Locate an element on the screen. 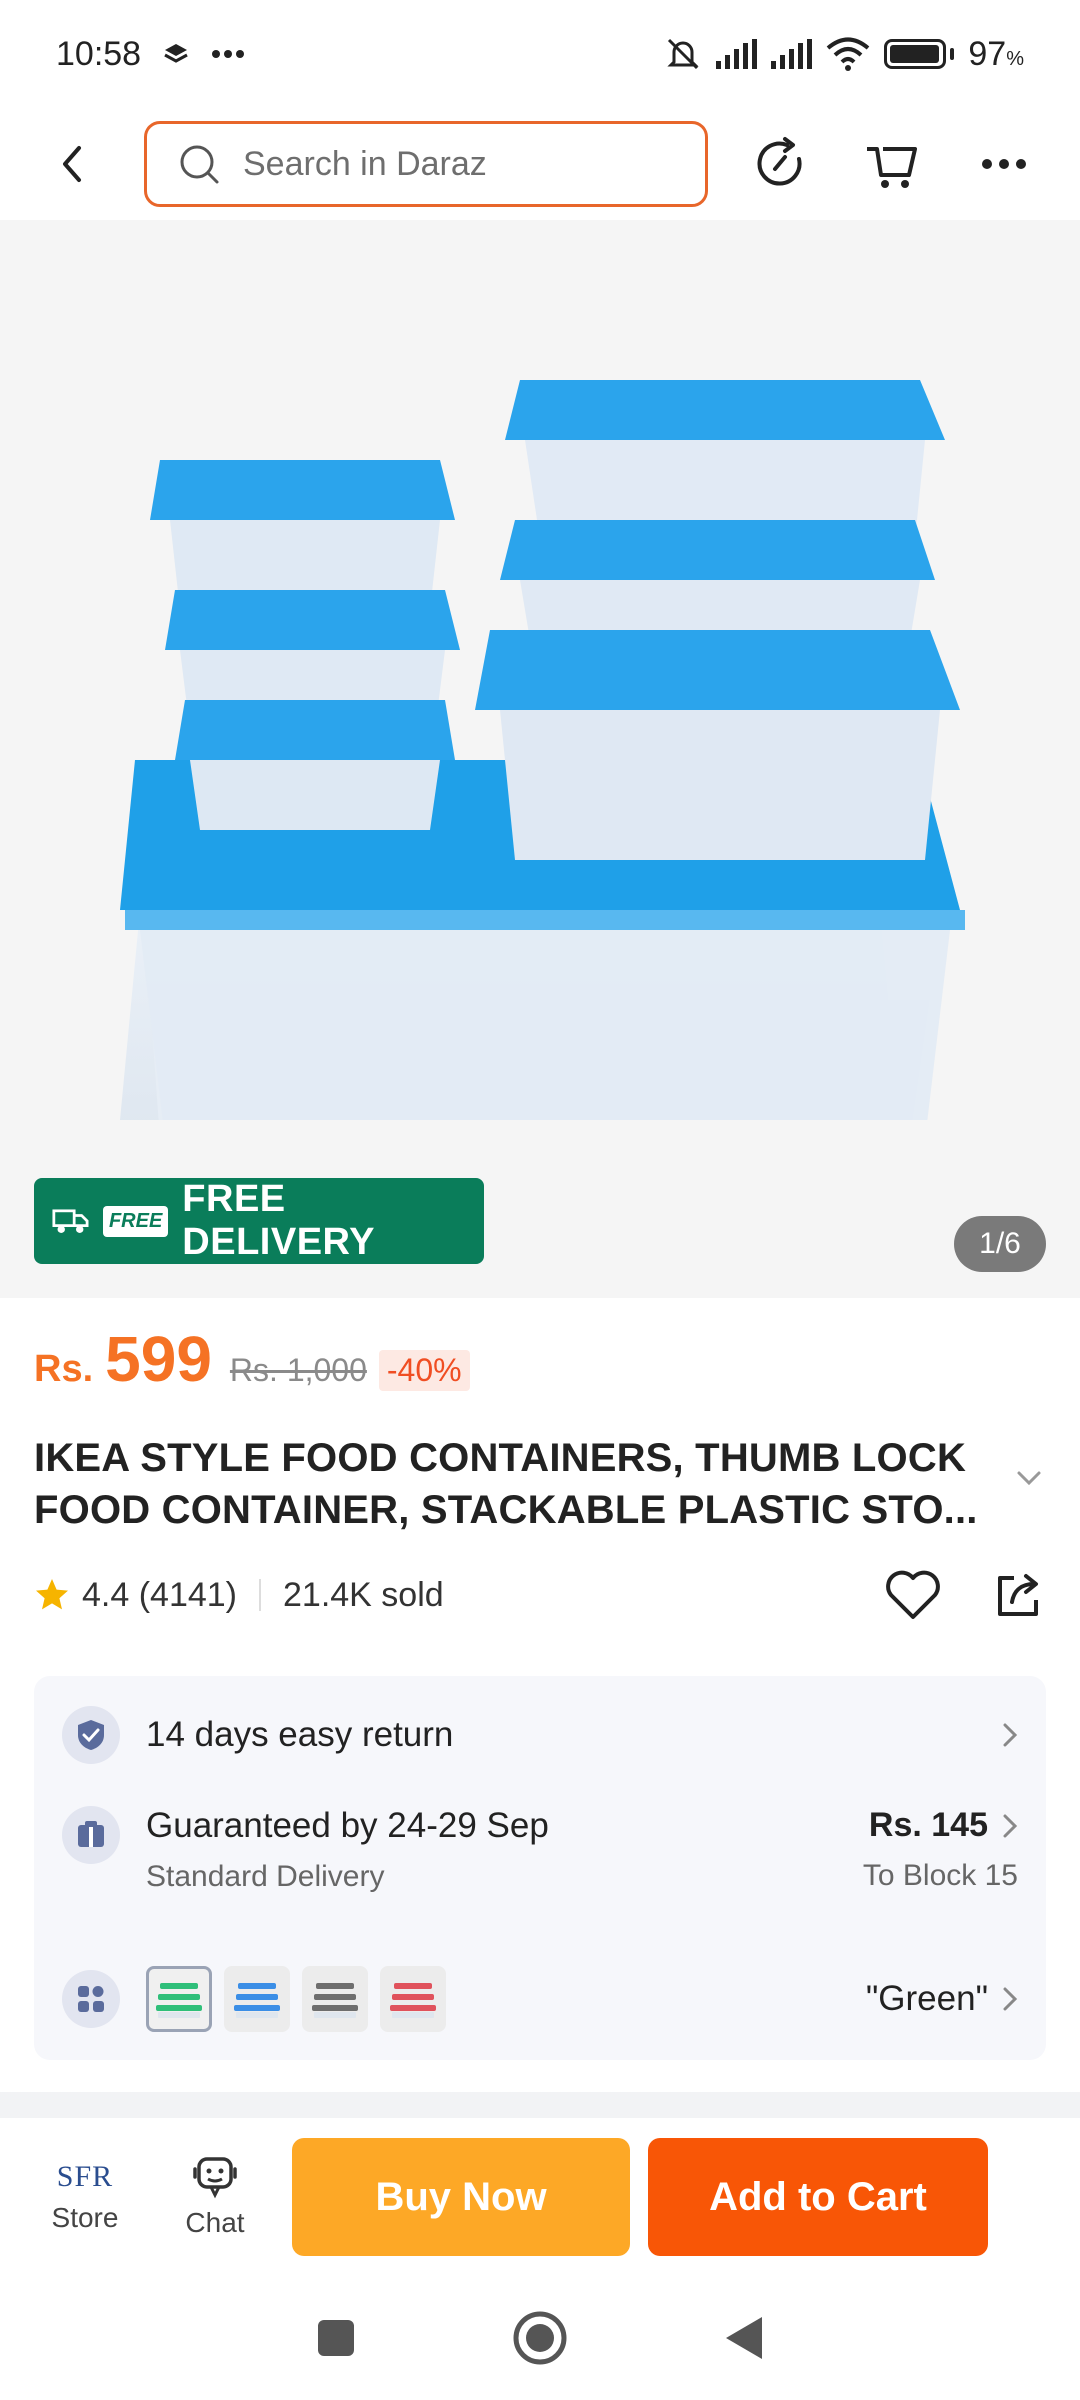 The width and height of the screenshot is (1080, 2400). more-options-button is located at coordinates (1004, 164).